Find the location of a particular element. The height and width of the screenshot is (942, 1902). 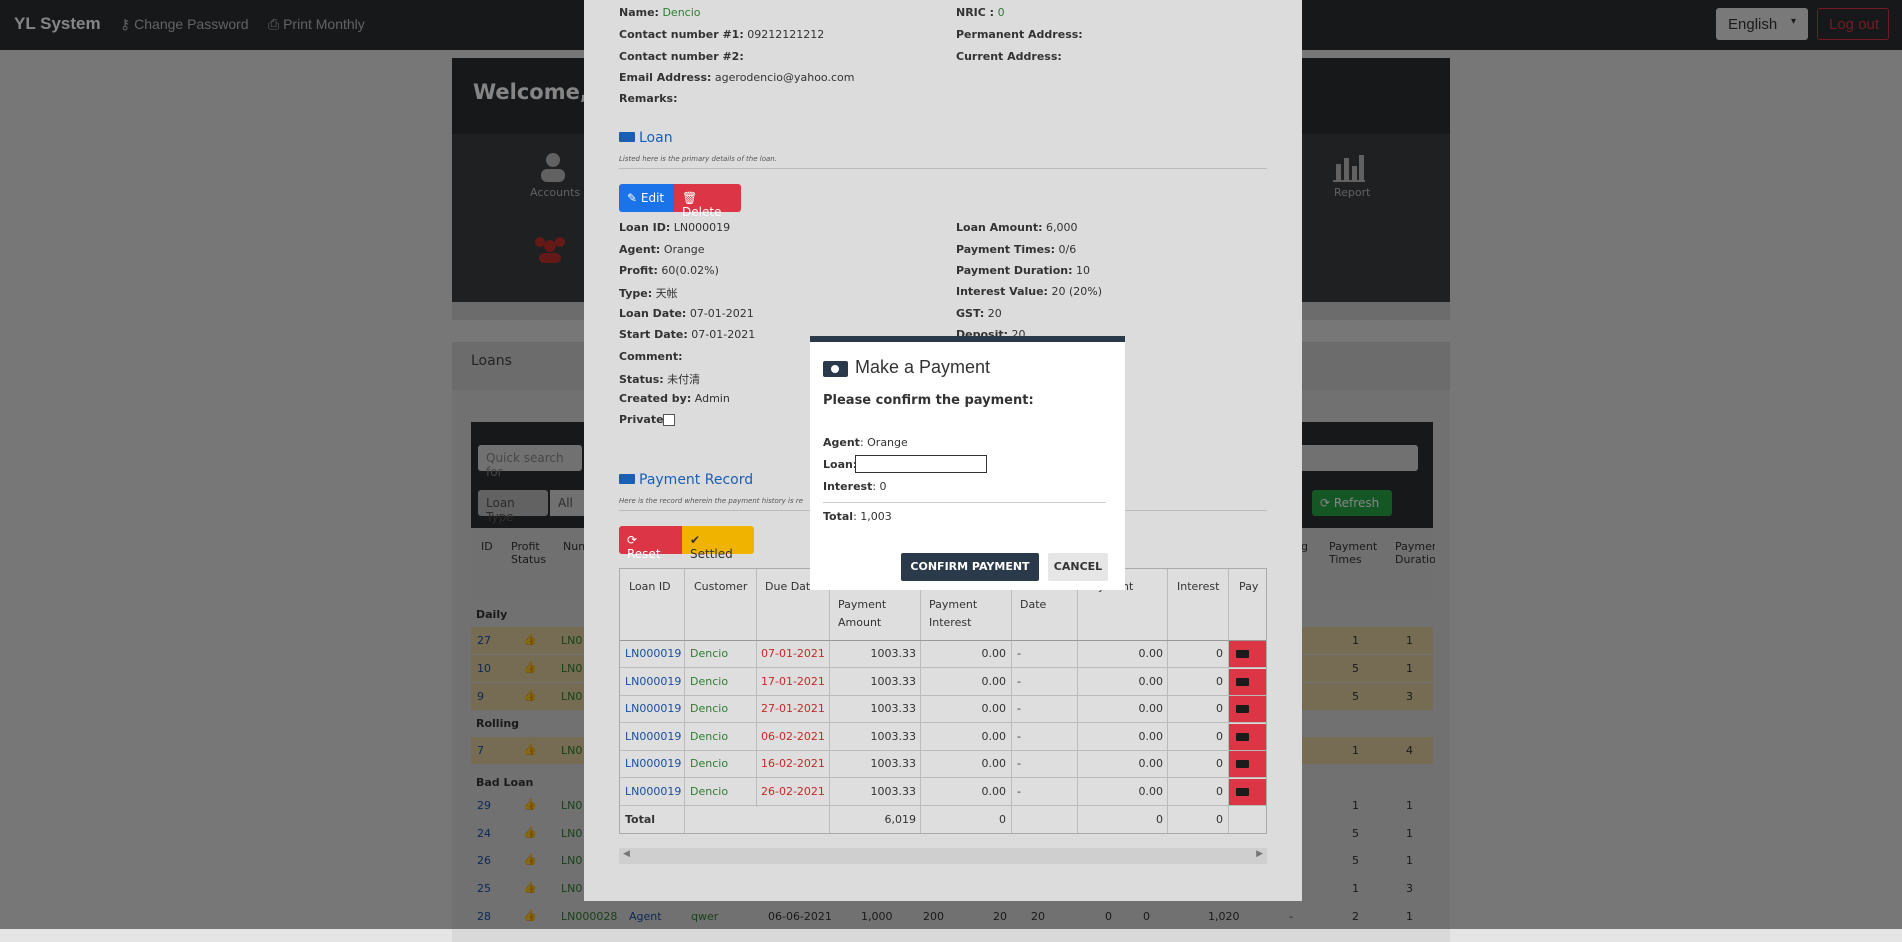

row-due-date: 16-02-2021 is located at coordinates (793, 763).